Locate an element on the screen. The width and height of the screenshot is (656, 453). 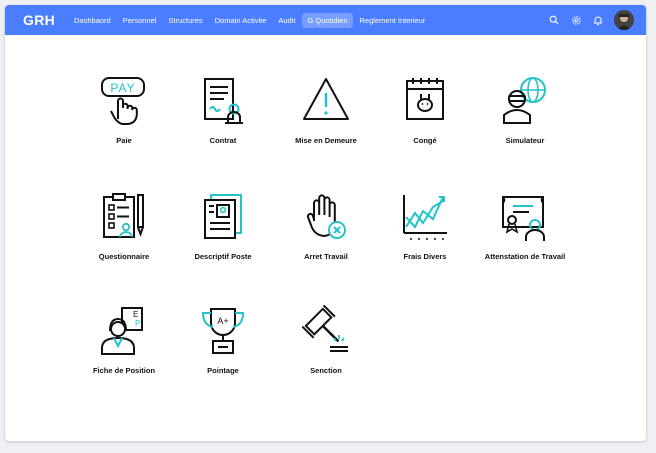
tile-questionnaire: Questionnaire is located at coordinates (124, 231).